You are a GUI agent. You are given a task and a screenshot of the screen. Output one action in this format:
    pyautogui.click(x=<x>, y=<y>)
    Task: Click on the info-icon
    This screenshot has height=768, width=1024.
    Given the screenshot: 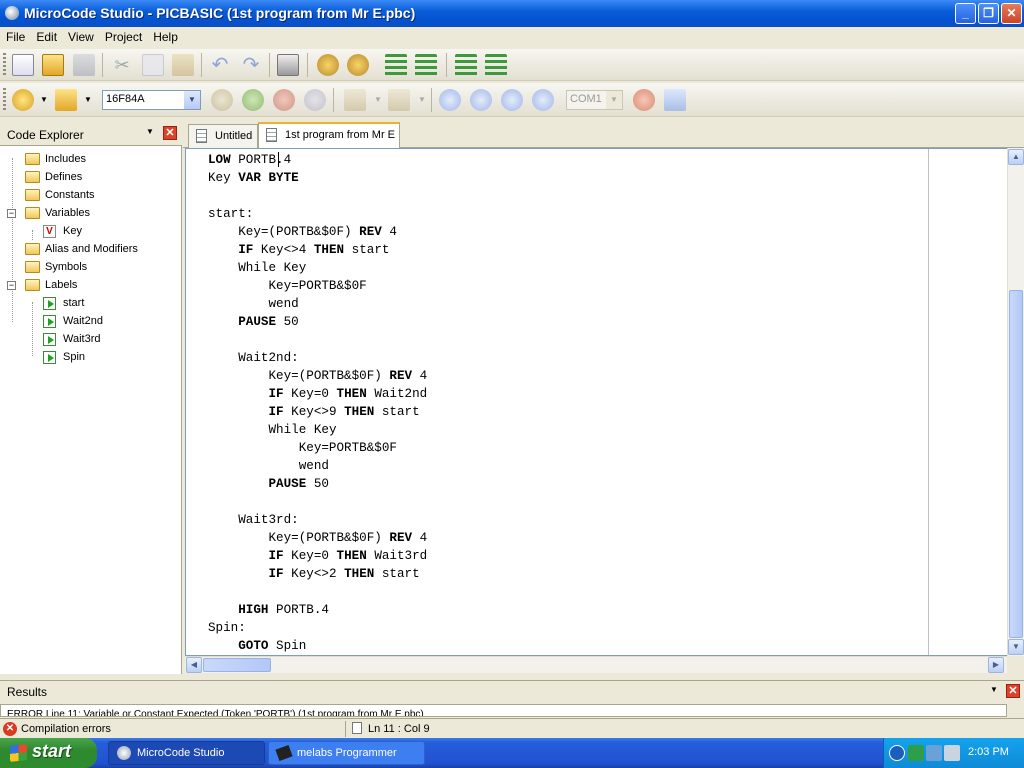 What is the action you would take?
    pyautogui.click(x=315, y=100)
    